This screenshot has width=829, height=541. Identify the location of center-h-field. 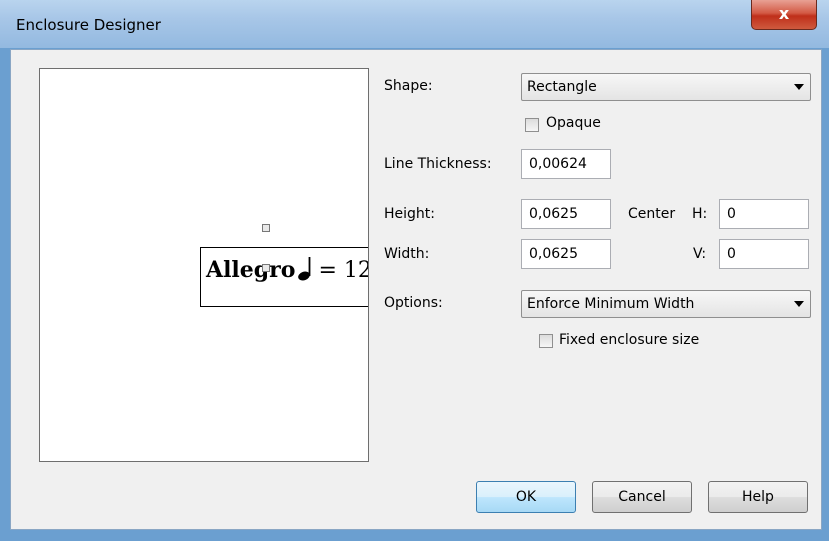
(764, 214).